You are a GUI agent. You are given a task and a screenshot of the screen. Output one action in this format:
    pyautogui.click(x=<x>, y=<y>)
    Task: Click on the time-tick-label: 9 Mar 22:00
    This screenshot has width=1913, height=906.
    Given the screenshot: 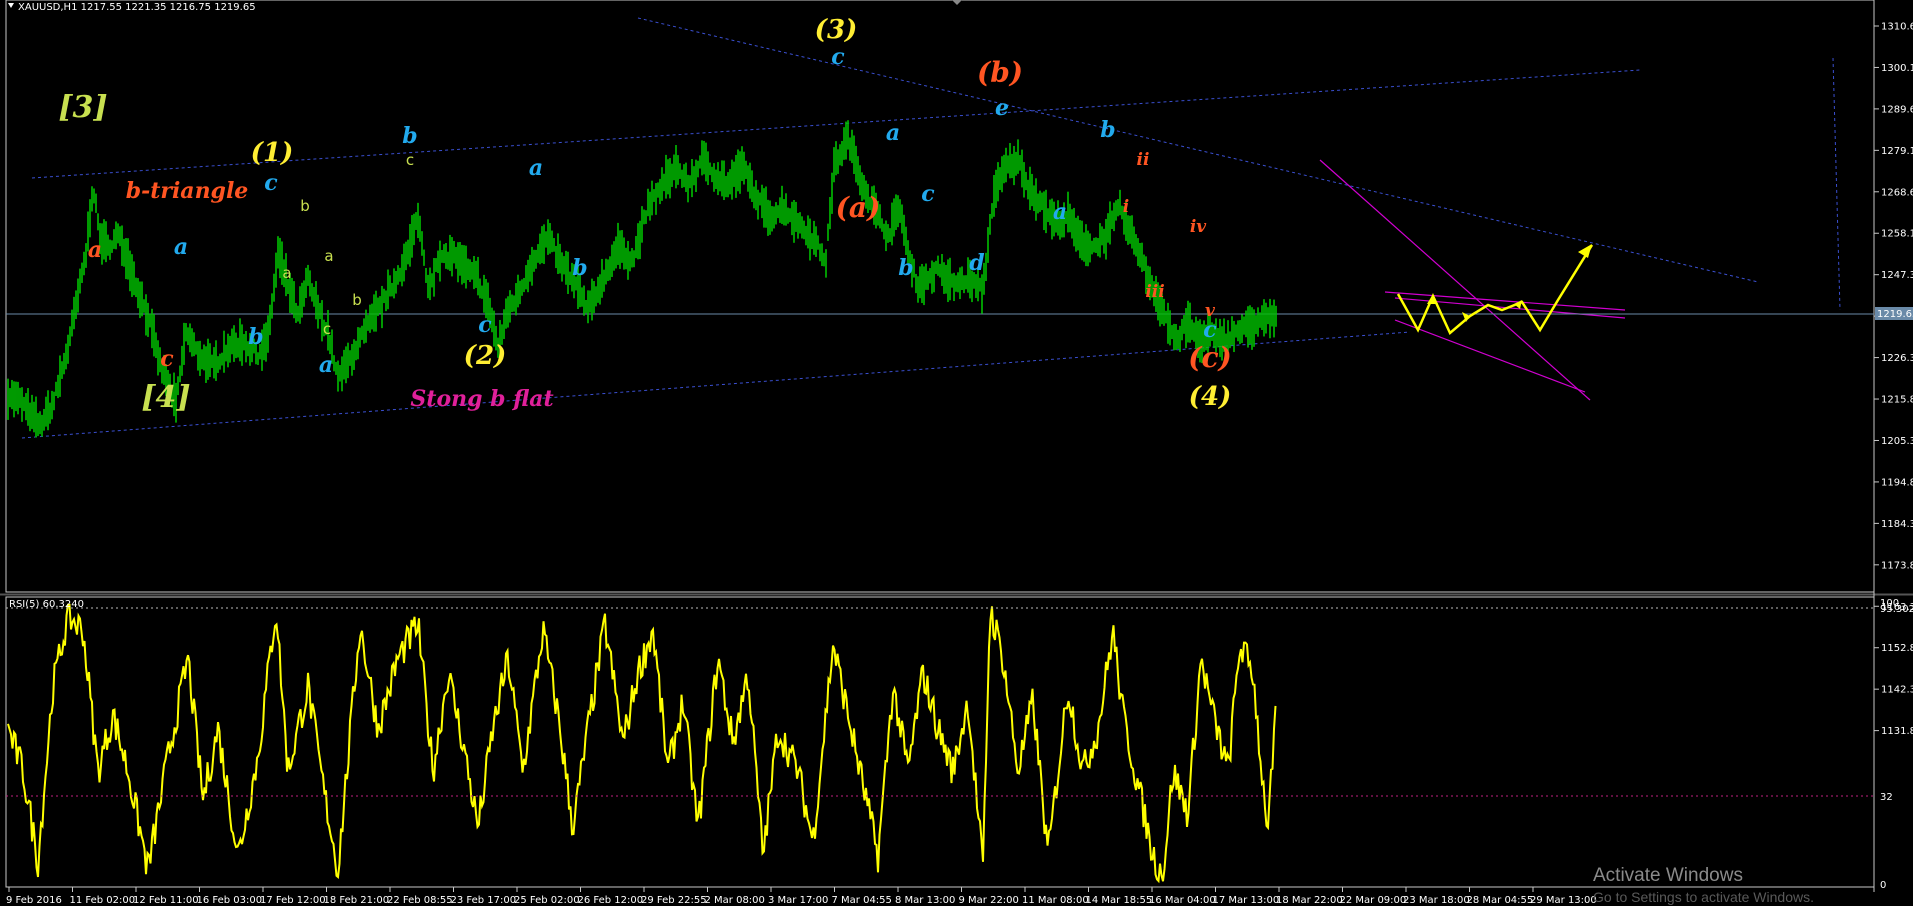 What is the action you would take?
    pyautogui.click(x=989, y=900)
    